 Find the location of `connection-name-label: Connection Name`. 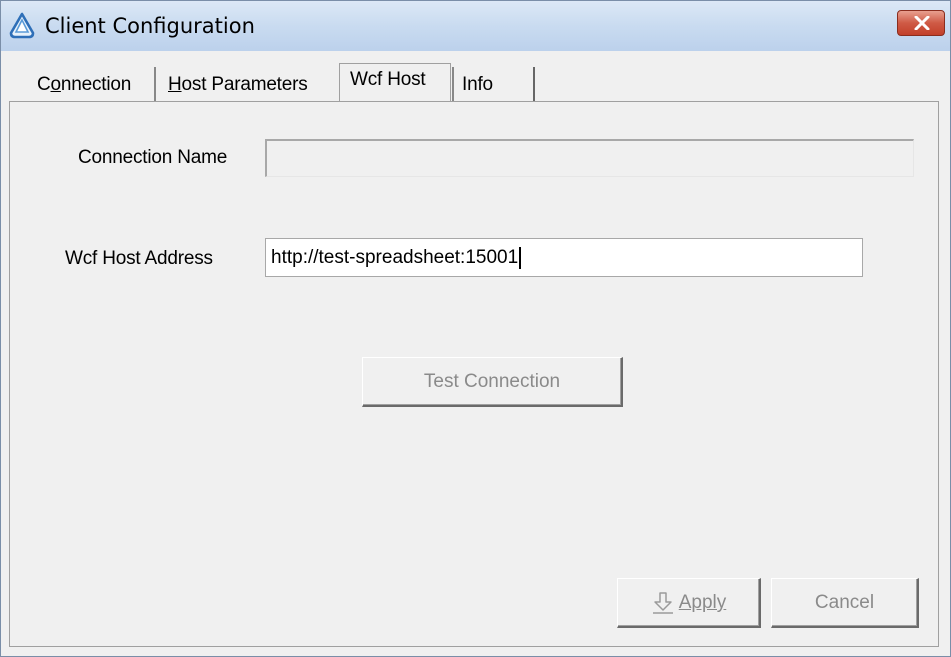

connection-name-label: Connection Name is located at coordinates (153, 157).